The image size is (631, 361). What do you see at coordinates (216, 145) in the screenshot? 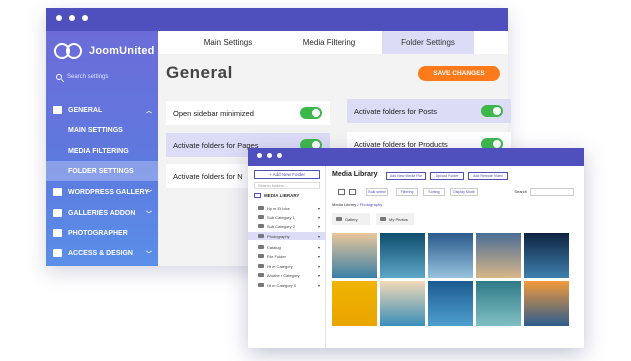
I see `option-label: Activate folders for Pages` at bounding box center [216, 145].